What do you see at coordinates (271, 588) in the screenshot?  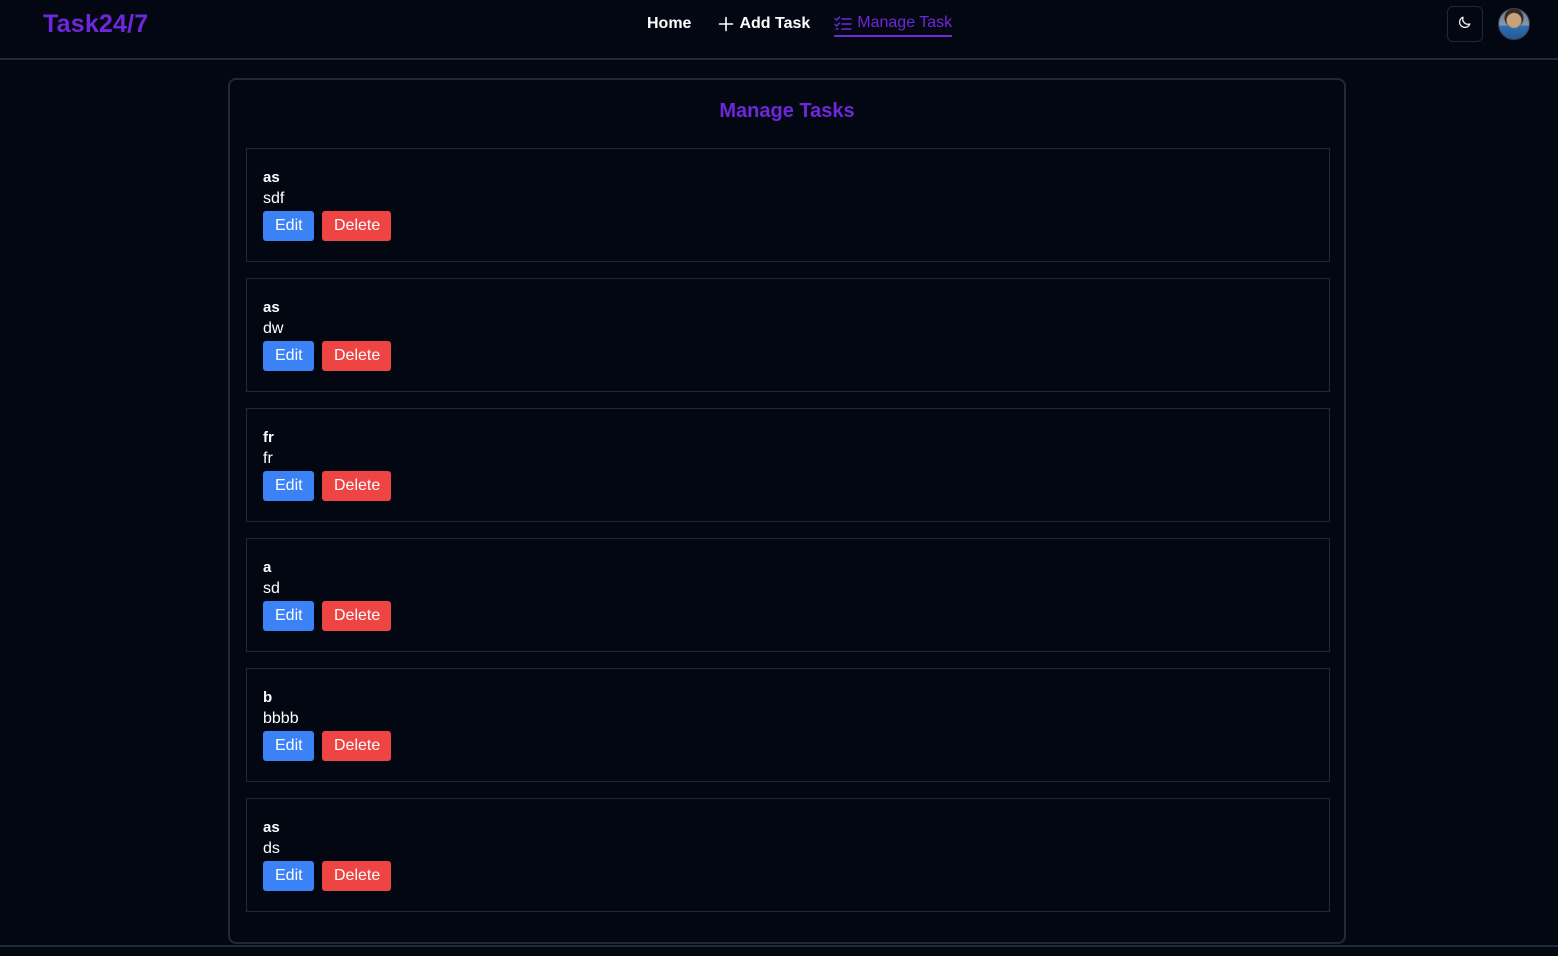 I see `task-description: sd` at bounding box center [271, 588].